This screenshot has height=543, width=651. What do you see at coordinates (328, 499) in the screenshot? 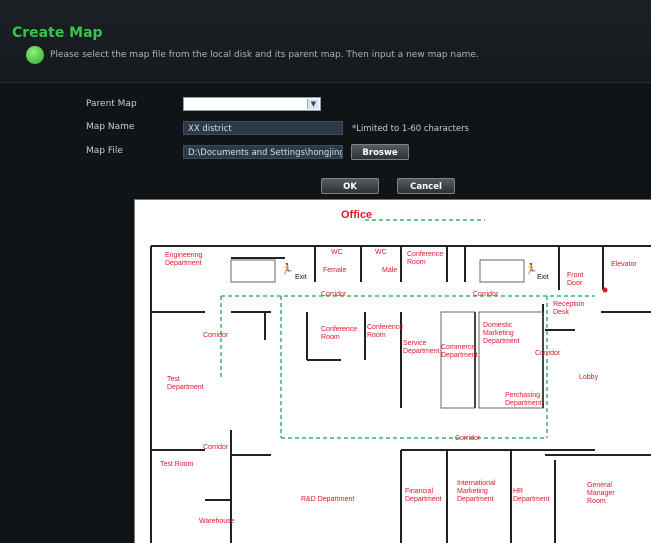
I see `room-rd: R&D Department` at bounding box center [328, 499].